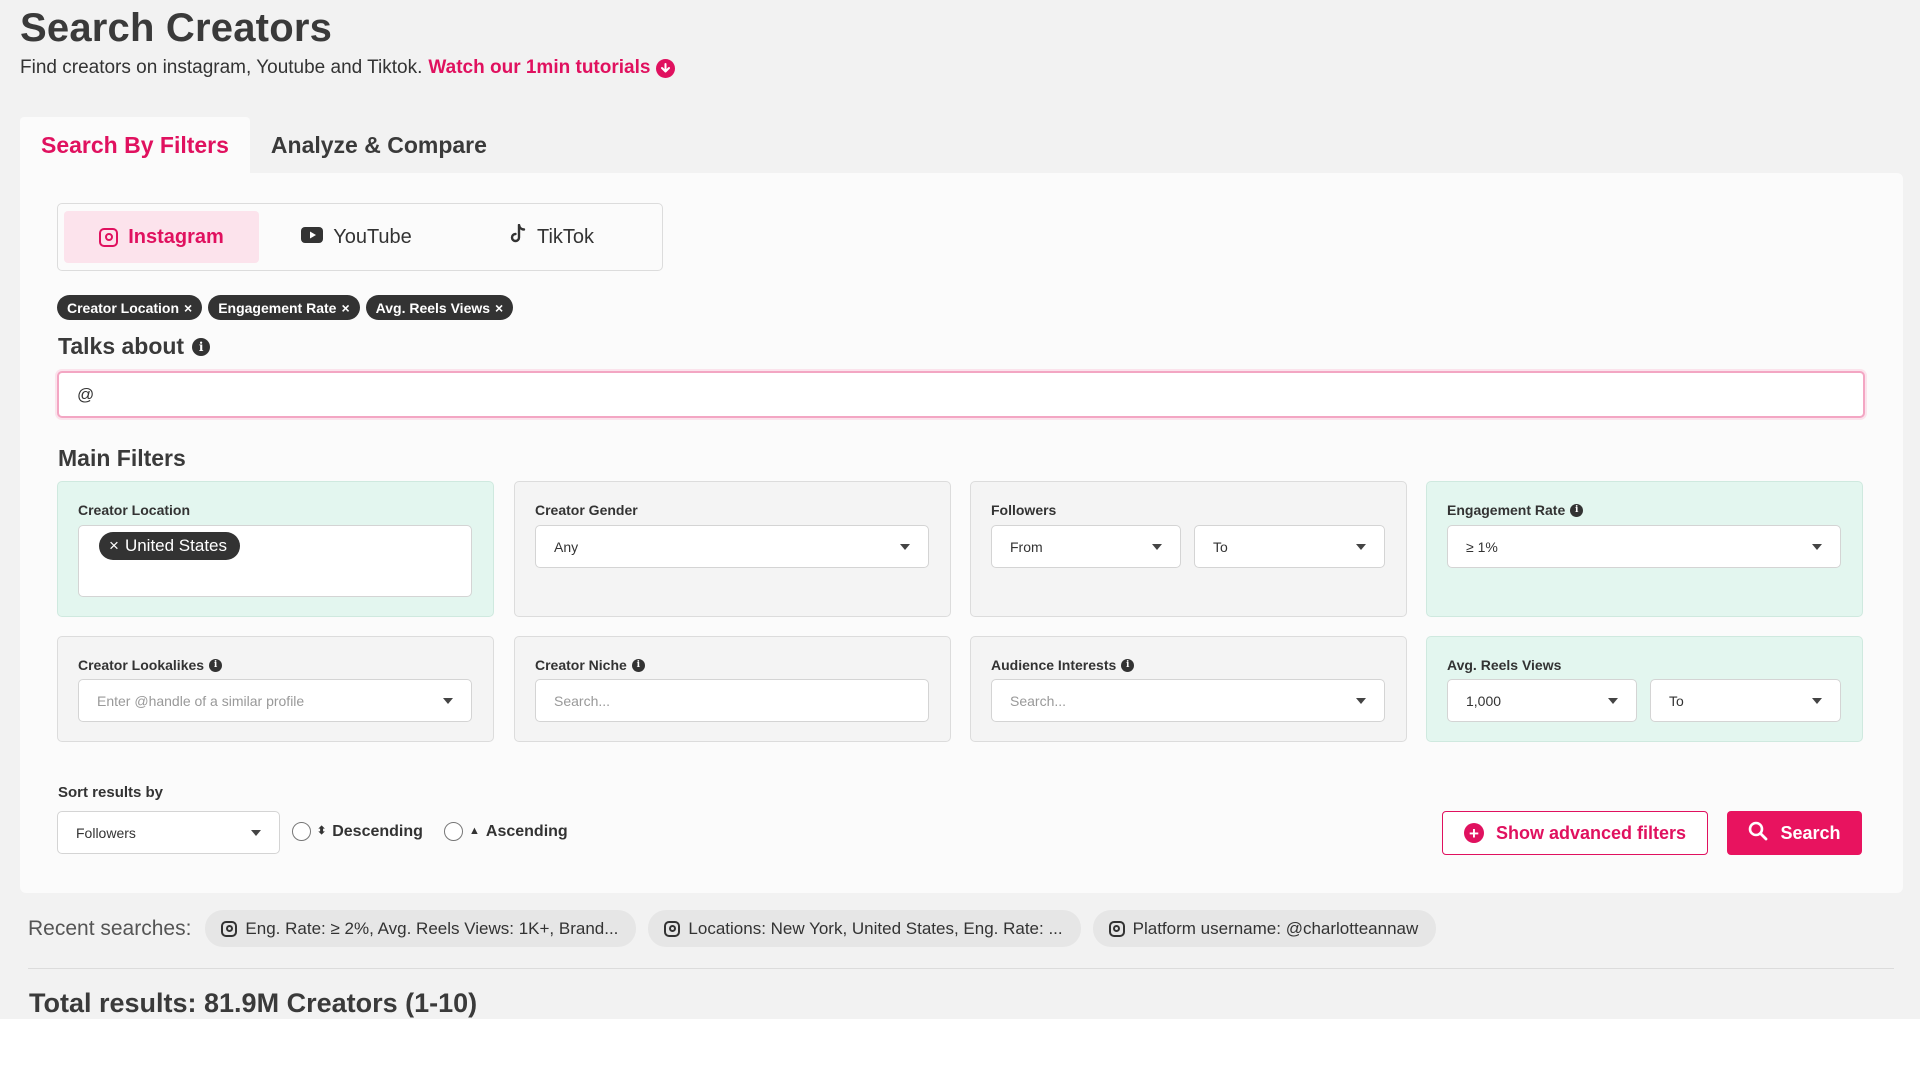 The image size is (1920, 1080). I want to click on filter-chip: Engagement Rate ×, so click(284, 307).